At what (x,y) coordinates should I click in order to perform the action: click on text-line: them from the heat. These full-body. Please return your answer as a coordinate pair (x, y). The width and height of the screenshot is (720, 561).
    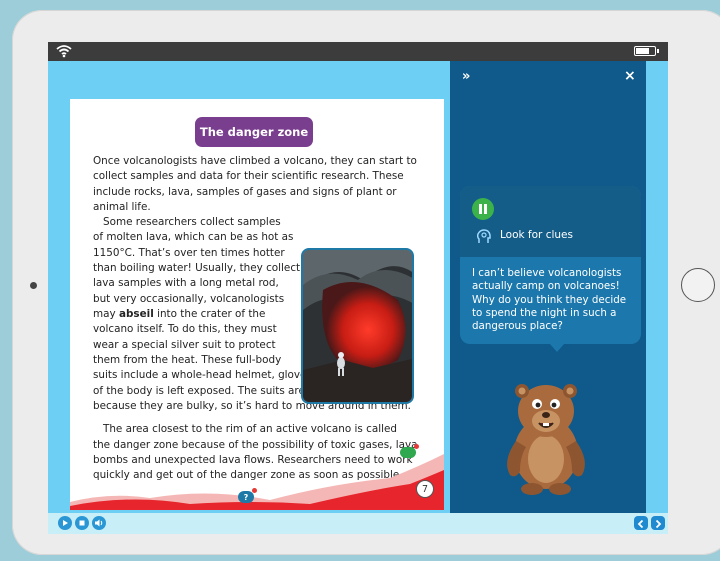
    Looking at the image, I should click on (187, 360).